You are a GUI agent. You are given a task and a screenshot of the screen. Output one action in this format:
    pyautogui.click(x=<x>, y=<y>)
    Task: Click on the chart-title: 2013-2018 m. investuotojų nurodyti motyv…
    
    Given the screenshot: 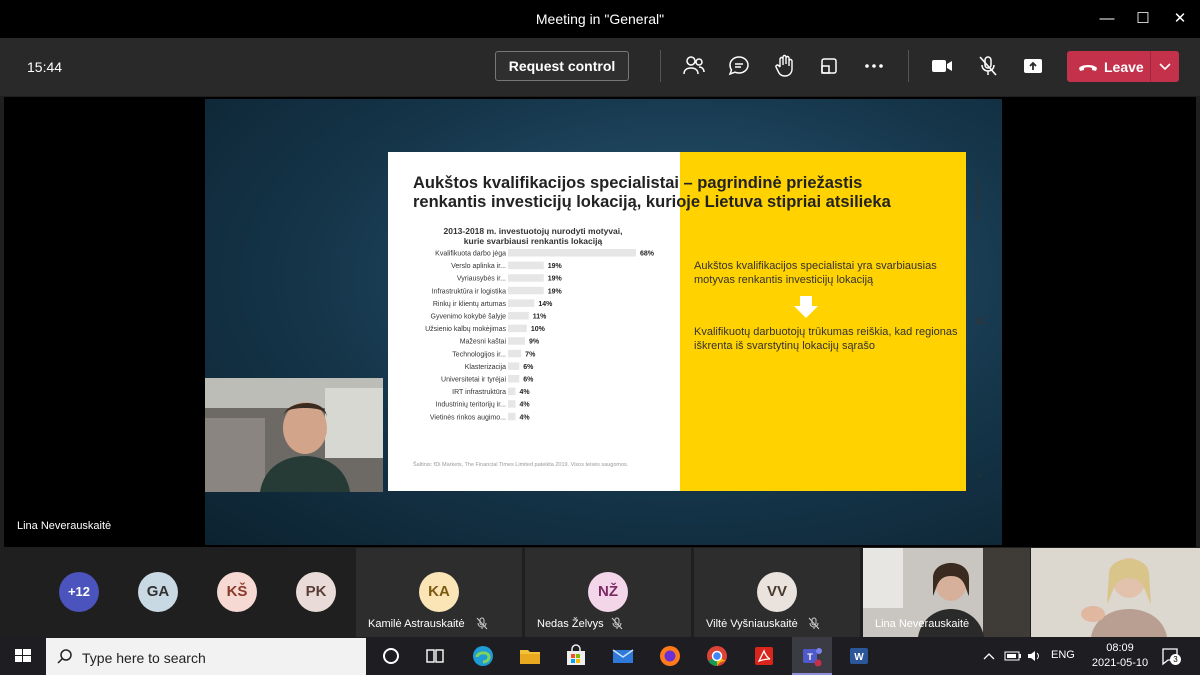 What is the action you would take?
    pyautogui.click(x=533, y=236)
    